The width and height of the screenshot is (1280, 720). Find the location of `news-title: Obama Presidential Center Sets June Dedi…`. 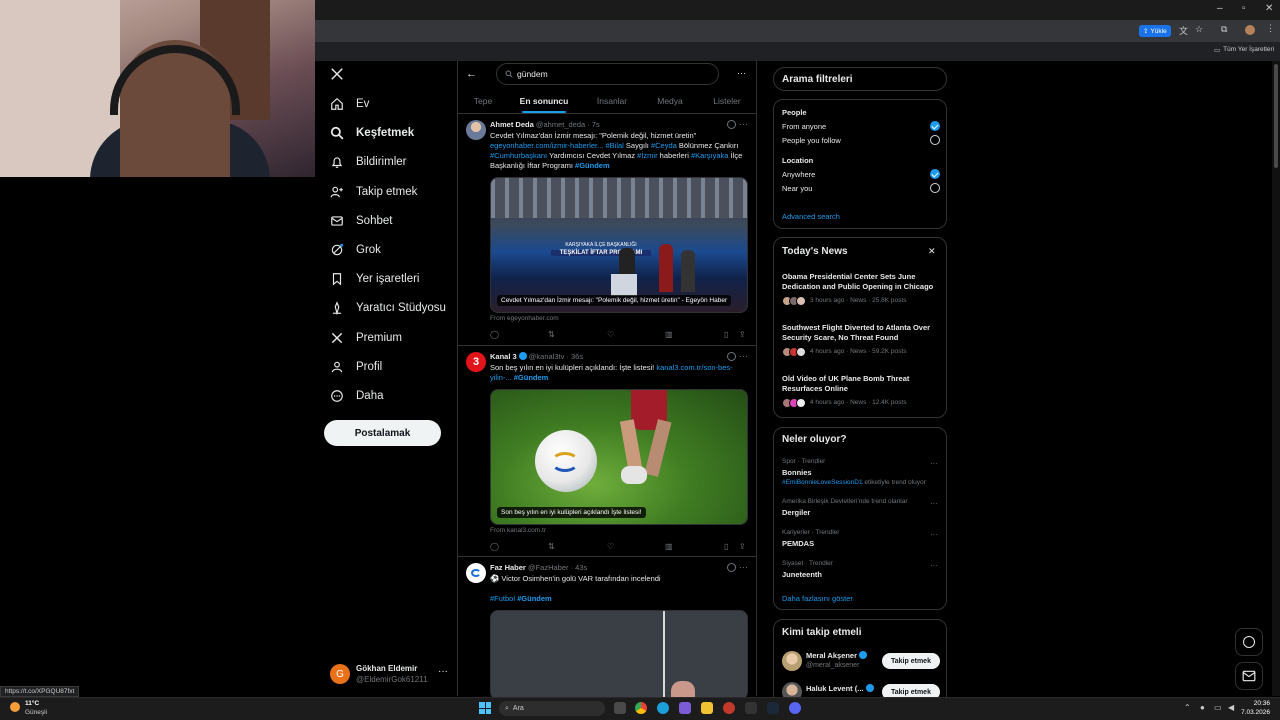

news-title: Obama Presidential Center Sets June Dedi… is located at coordinates (862, 282).